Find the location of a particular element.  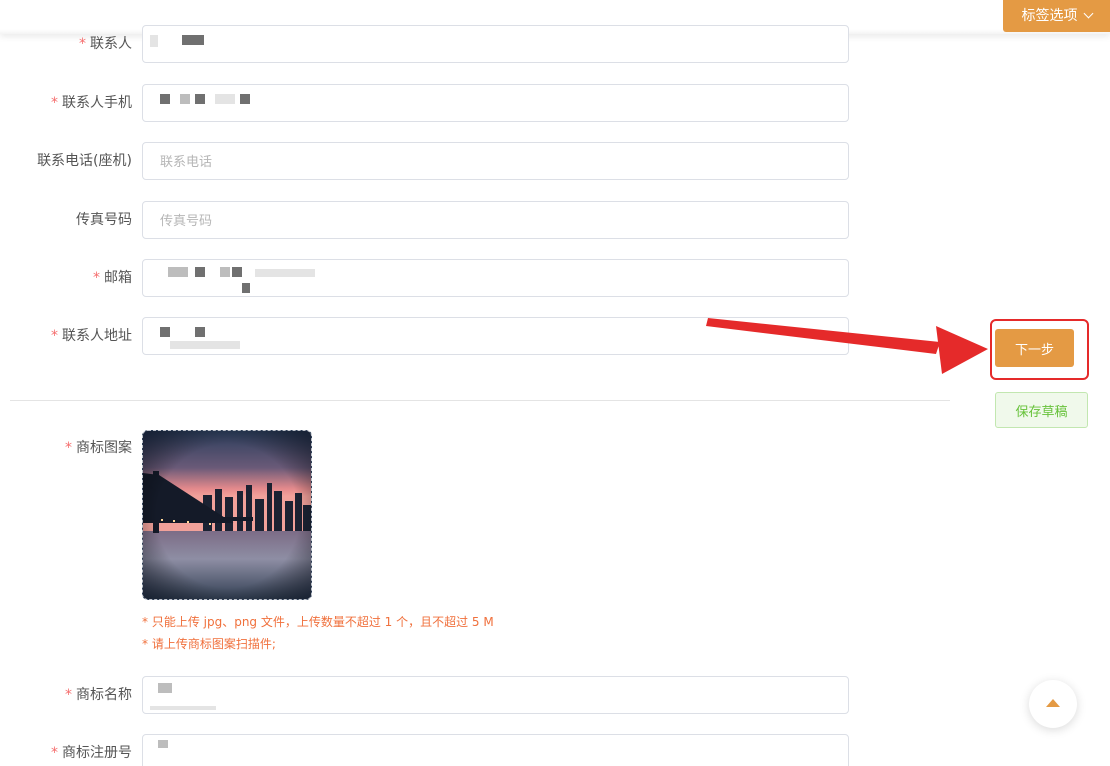

contact-mobile-label: * 联系人手机 is located at coordinates (91, 103).